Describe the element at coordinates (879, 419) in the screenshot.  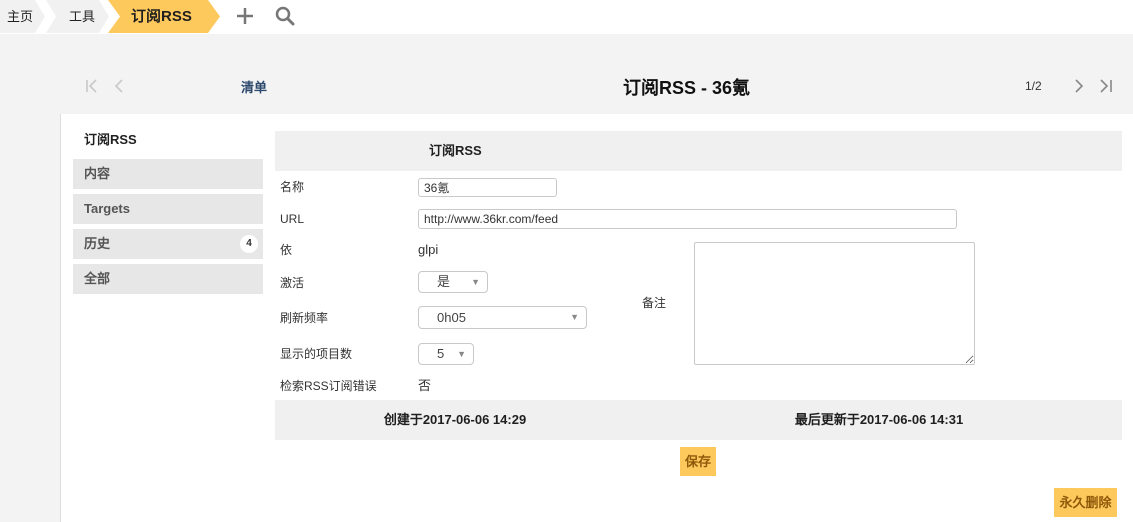
I see `updated-date: 最后更新于2017-06-06 14:31` at that location.